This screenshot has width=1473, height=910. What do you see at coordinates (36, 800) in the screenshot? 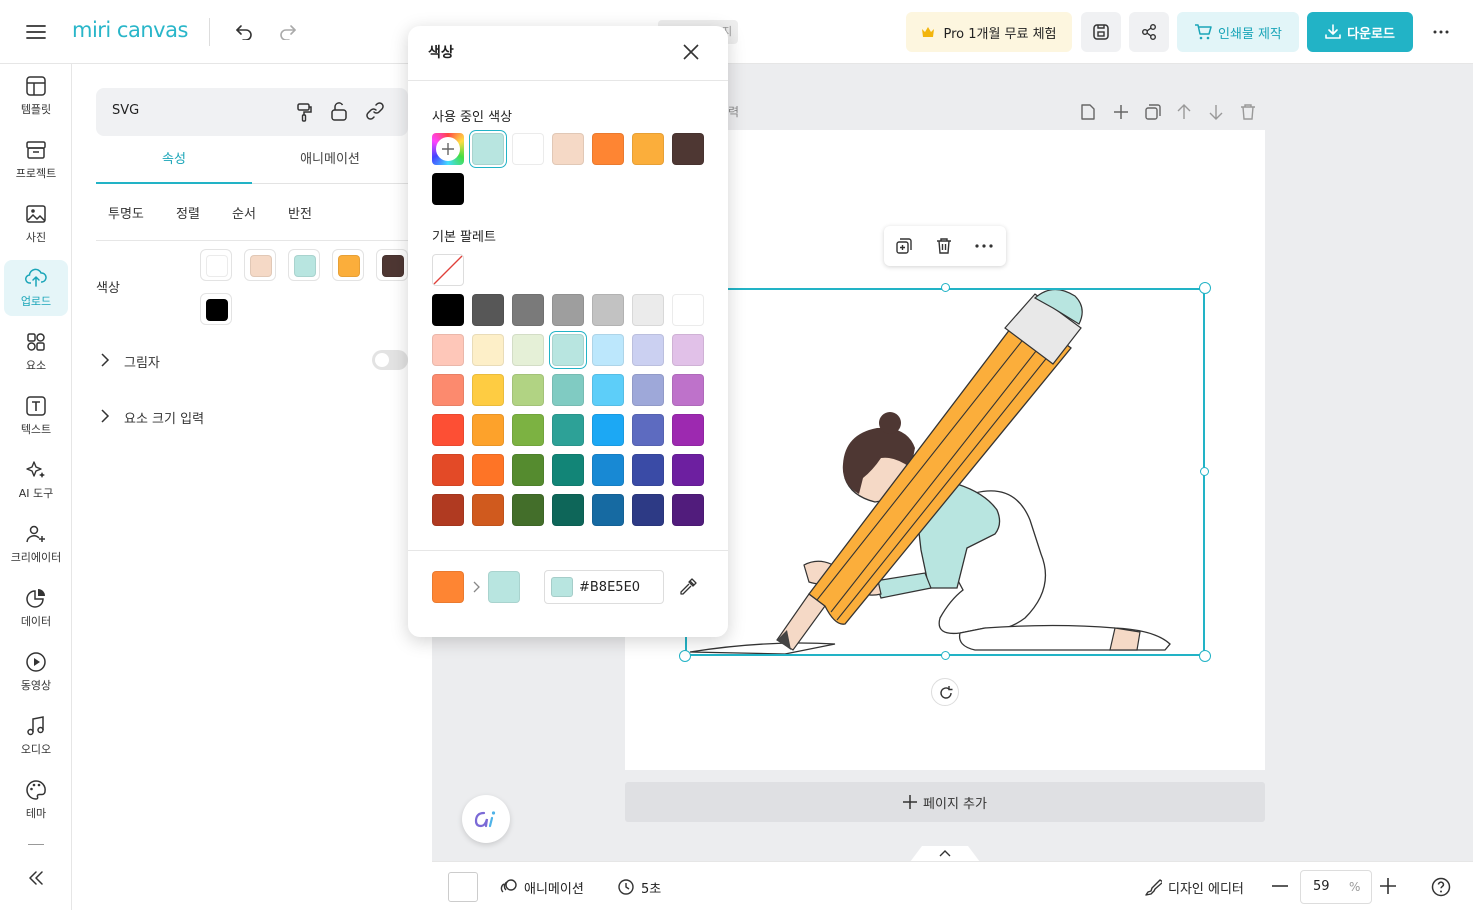
I see `rail-item-theme: 테마` at bounding box center [36, 800].